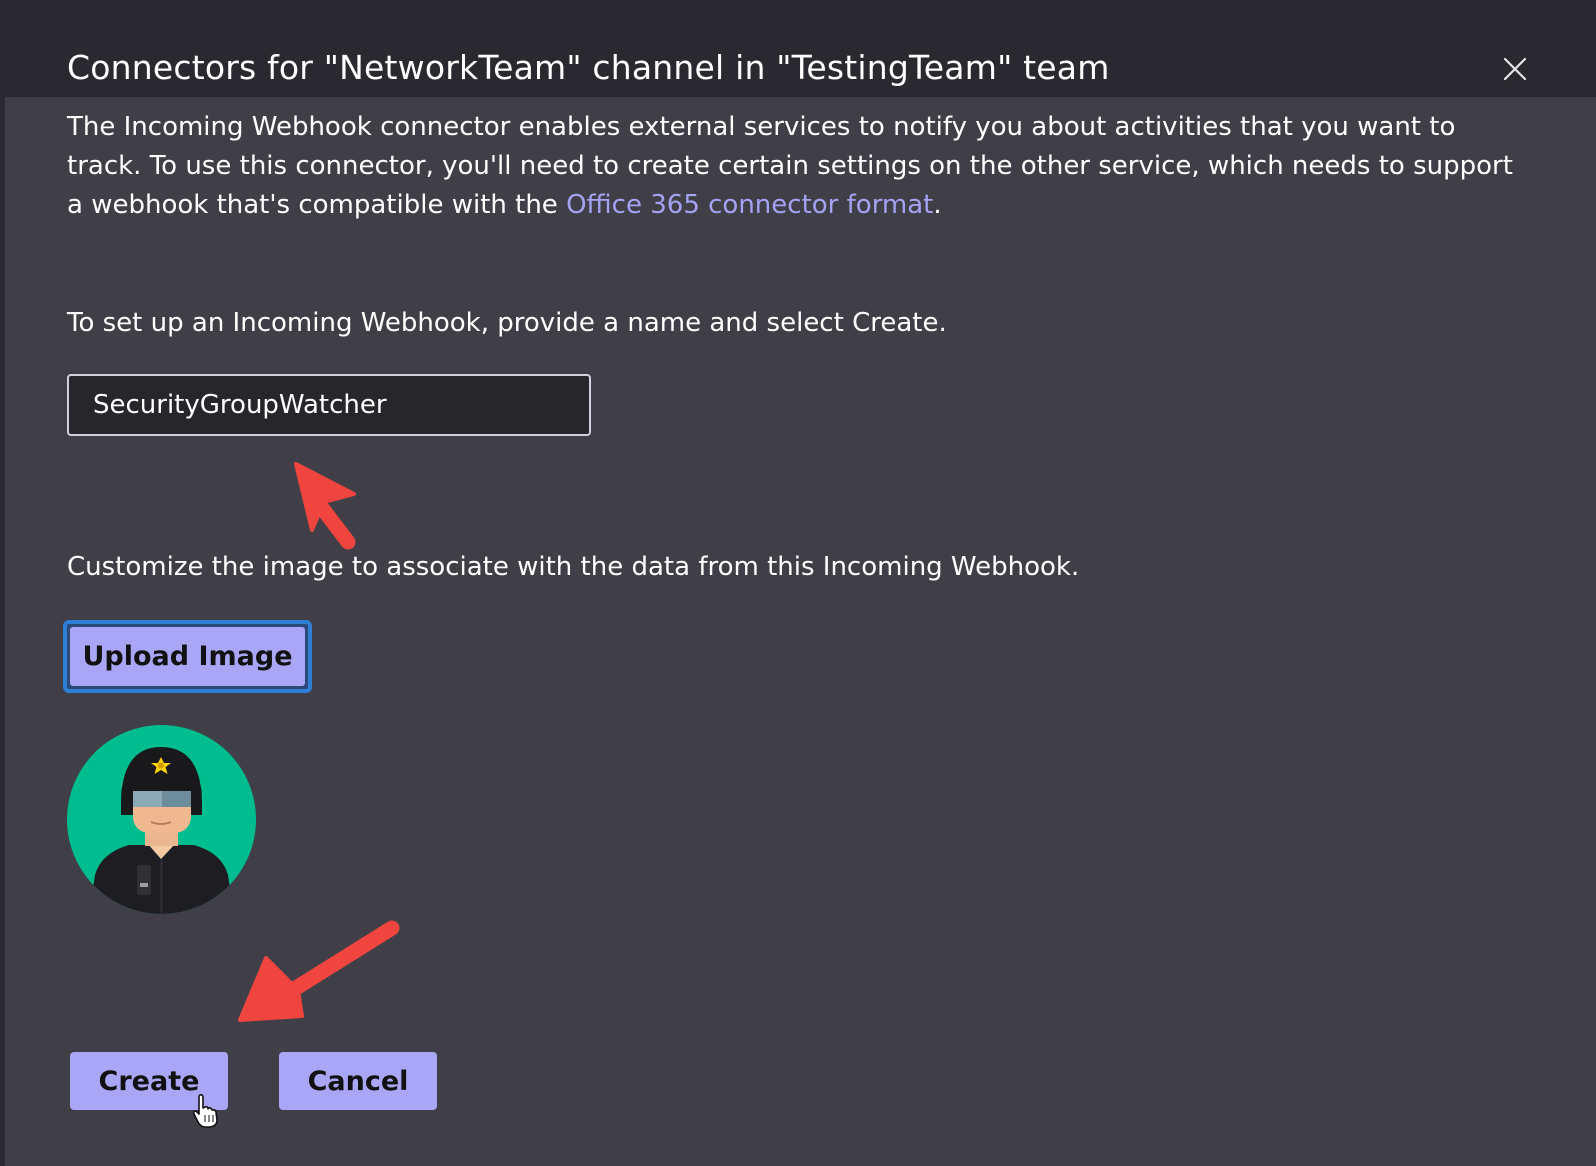 This screenshot has height=1166, width=1596. I want to click on close-icon, so click(1515, 69).